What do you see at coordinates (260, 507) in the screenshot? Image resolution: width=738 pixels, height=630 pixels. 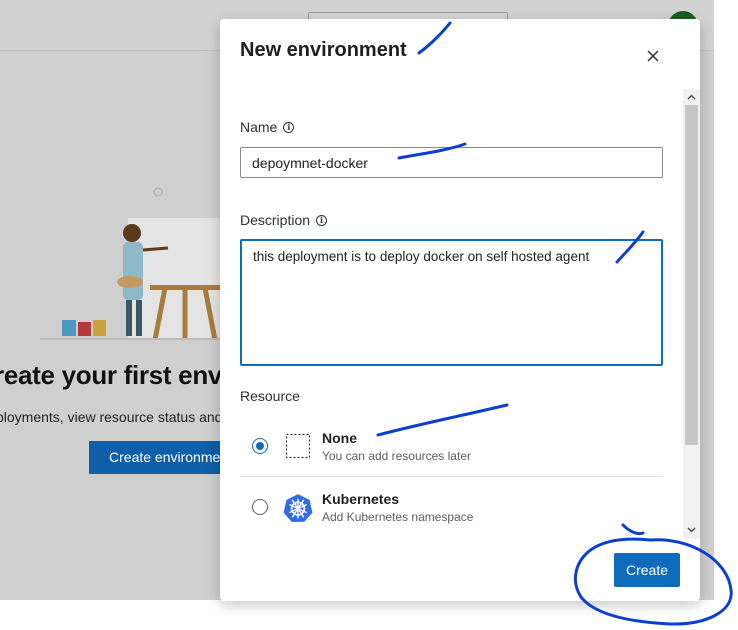 I see `radio-kubernetes` at bounding box center [260, 507].